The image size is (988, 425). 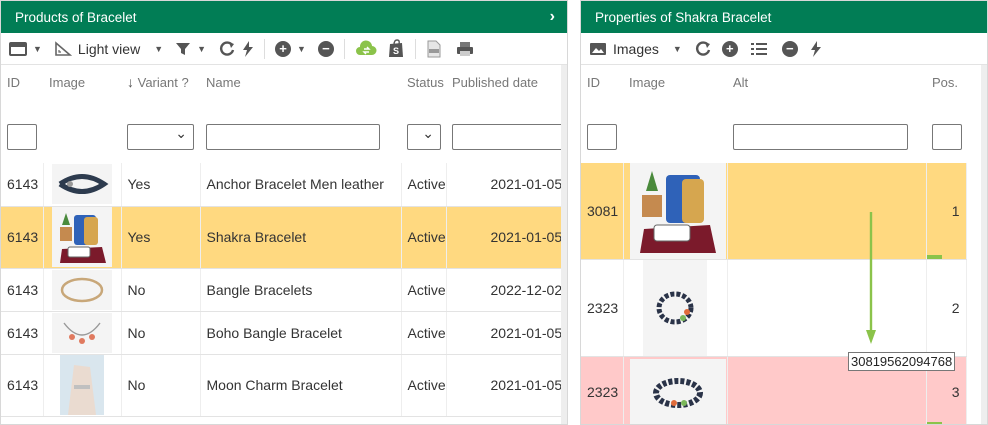 I want to click on filter-published-input, so click(x=509, y=137).